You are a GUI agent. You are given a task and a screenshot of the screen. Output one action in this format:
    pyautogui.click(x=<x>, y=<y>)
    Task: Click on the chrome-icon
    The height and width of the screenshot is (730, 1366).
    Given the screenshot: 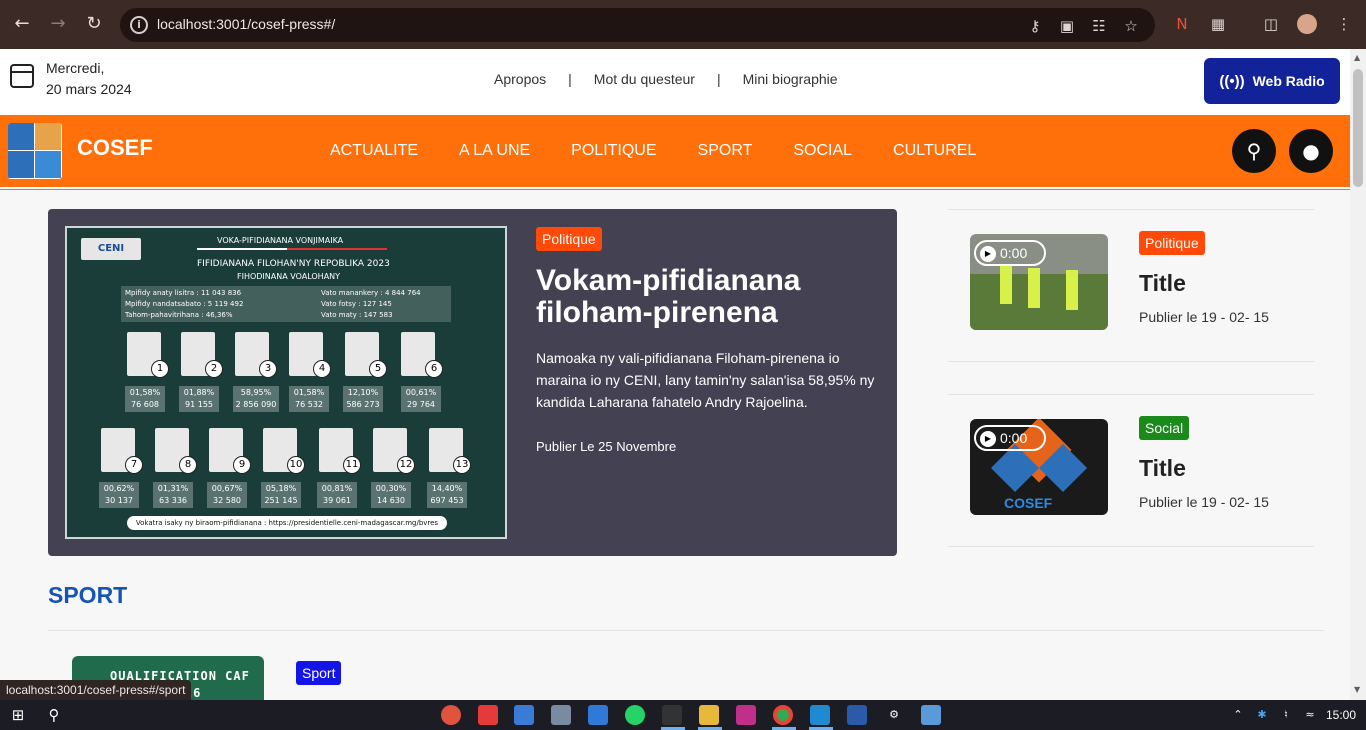 What is the action you would take?
    pyautogui.click(x=783, y=715)
    